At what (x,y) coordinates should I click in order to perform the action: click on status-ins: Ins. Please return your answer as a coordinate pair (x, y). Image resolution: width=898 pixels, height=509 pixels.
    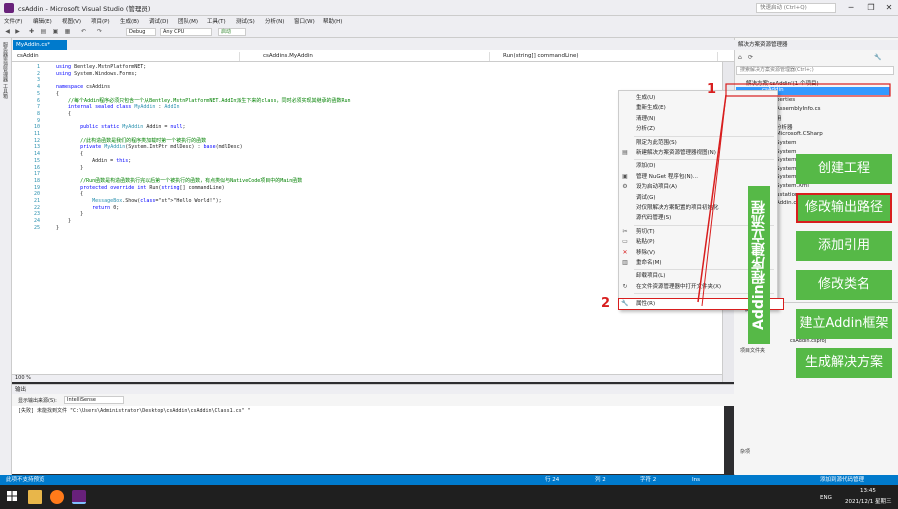
    Looking at the image, I should click on (696, 480).